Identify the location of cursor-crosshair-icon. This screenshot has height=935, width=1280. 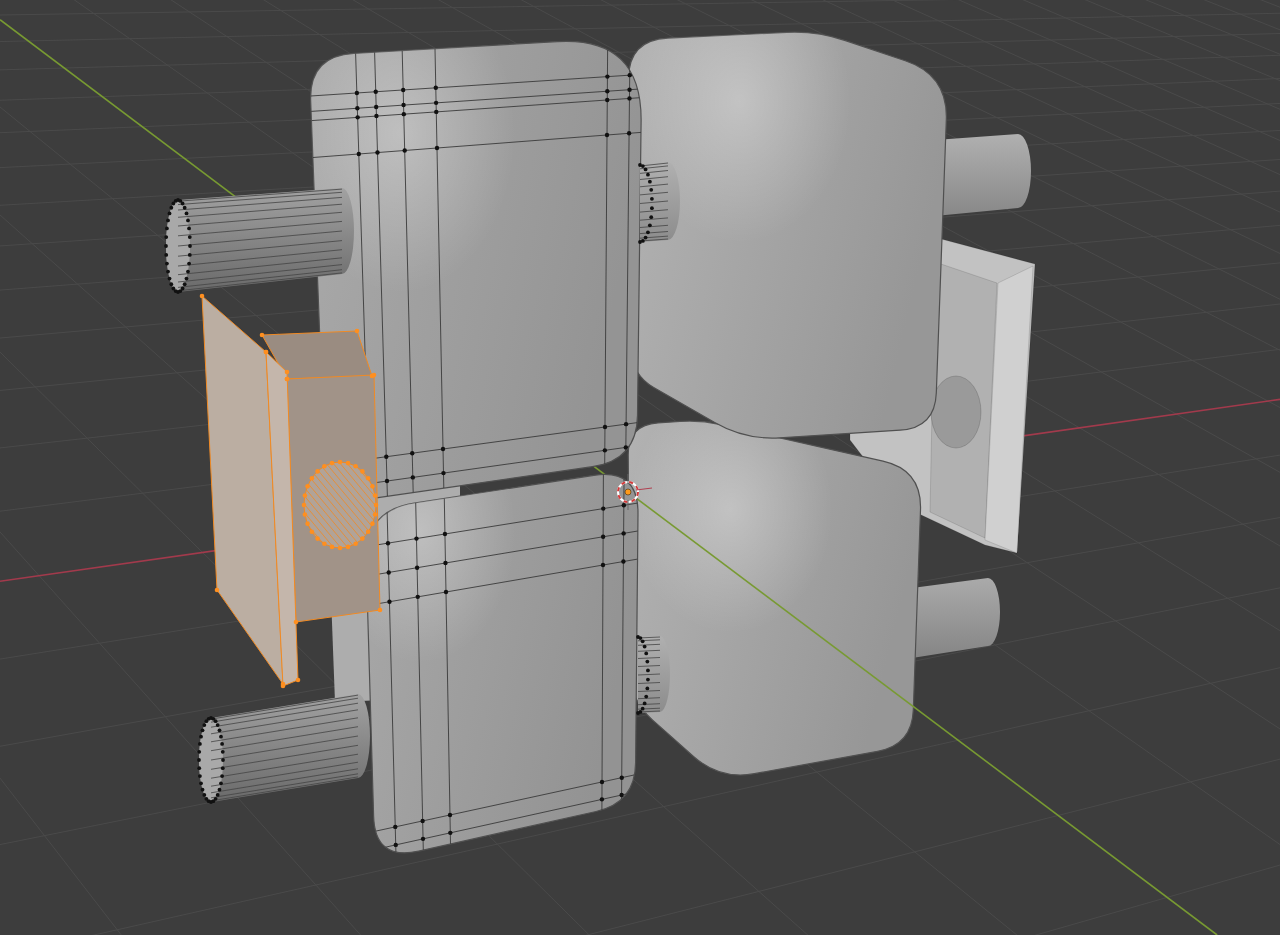
(635, 492).